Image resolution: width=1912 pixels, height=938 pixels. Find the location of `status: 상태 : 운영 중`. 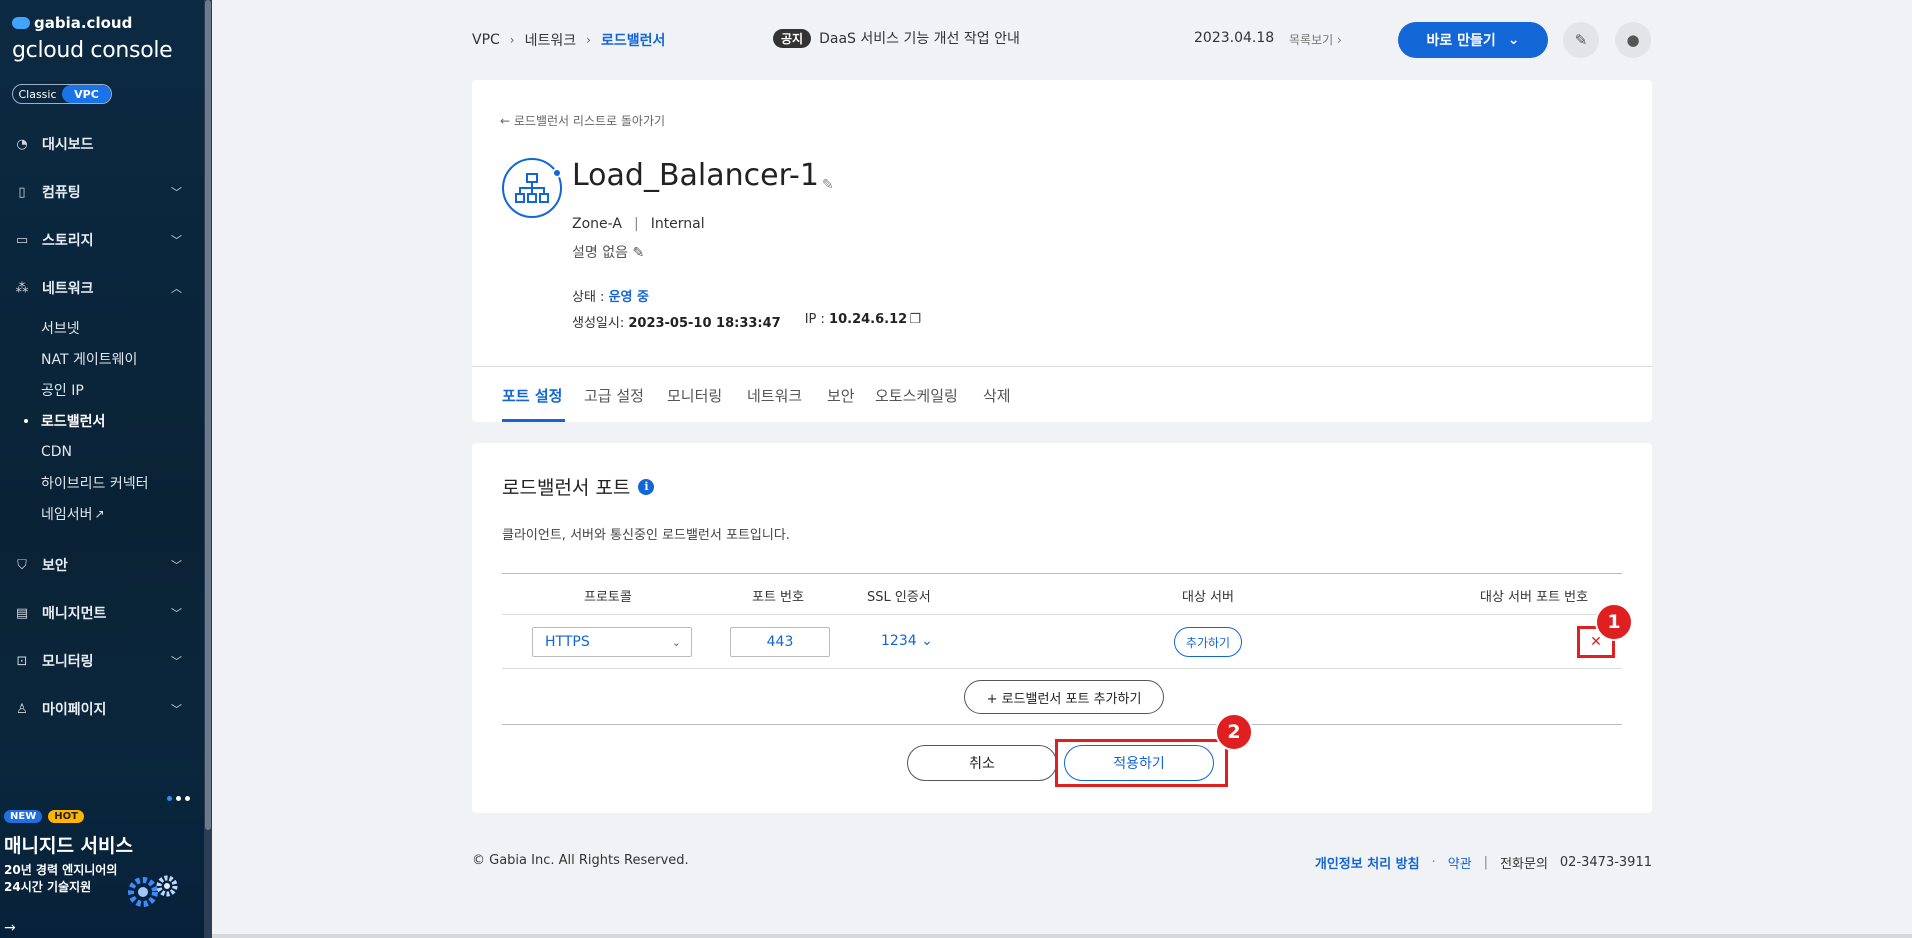

status: 상태 : 운영 중 is located at coordinates (610, 295).